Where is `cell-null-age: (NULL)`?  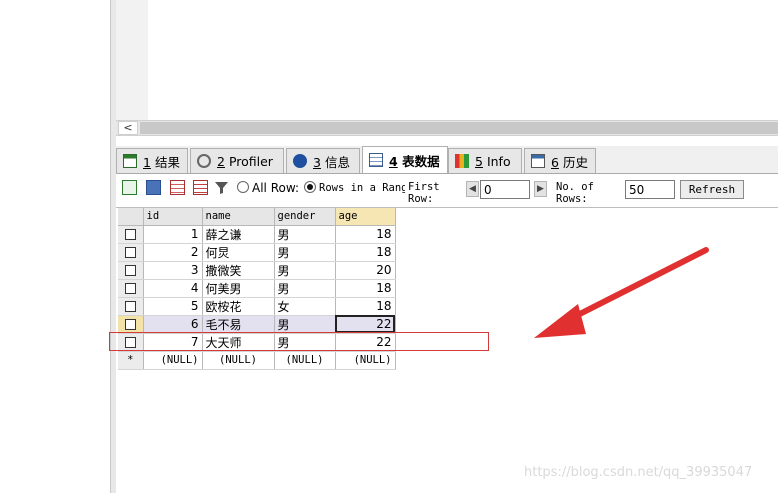
cell-null-age: (NULL) is located at coordinates (365, 360).